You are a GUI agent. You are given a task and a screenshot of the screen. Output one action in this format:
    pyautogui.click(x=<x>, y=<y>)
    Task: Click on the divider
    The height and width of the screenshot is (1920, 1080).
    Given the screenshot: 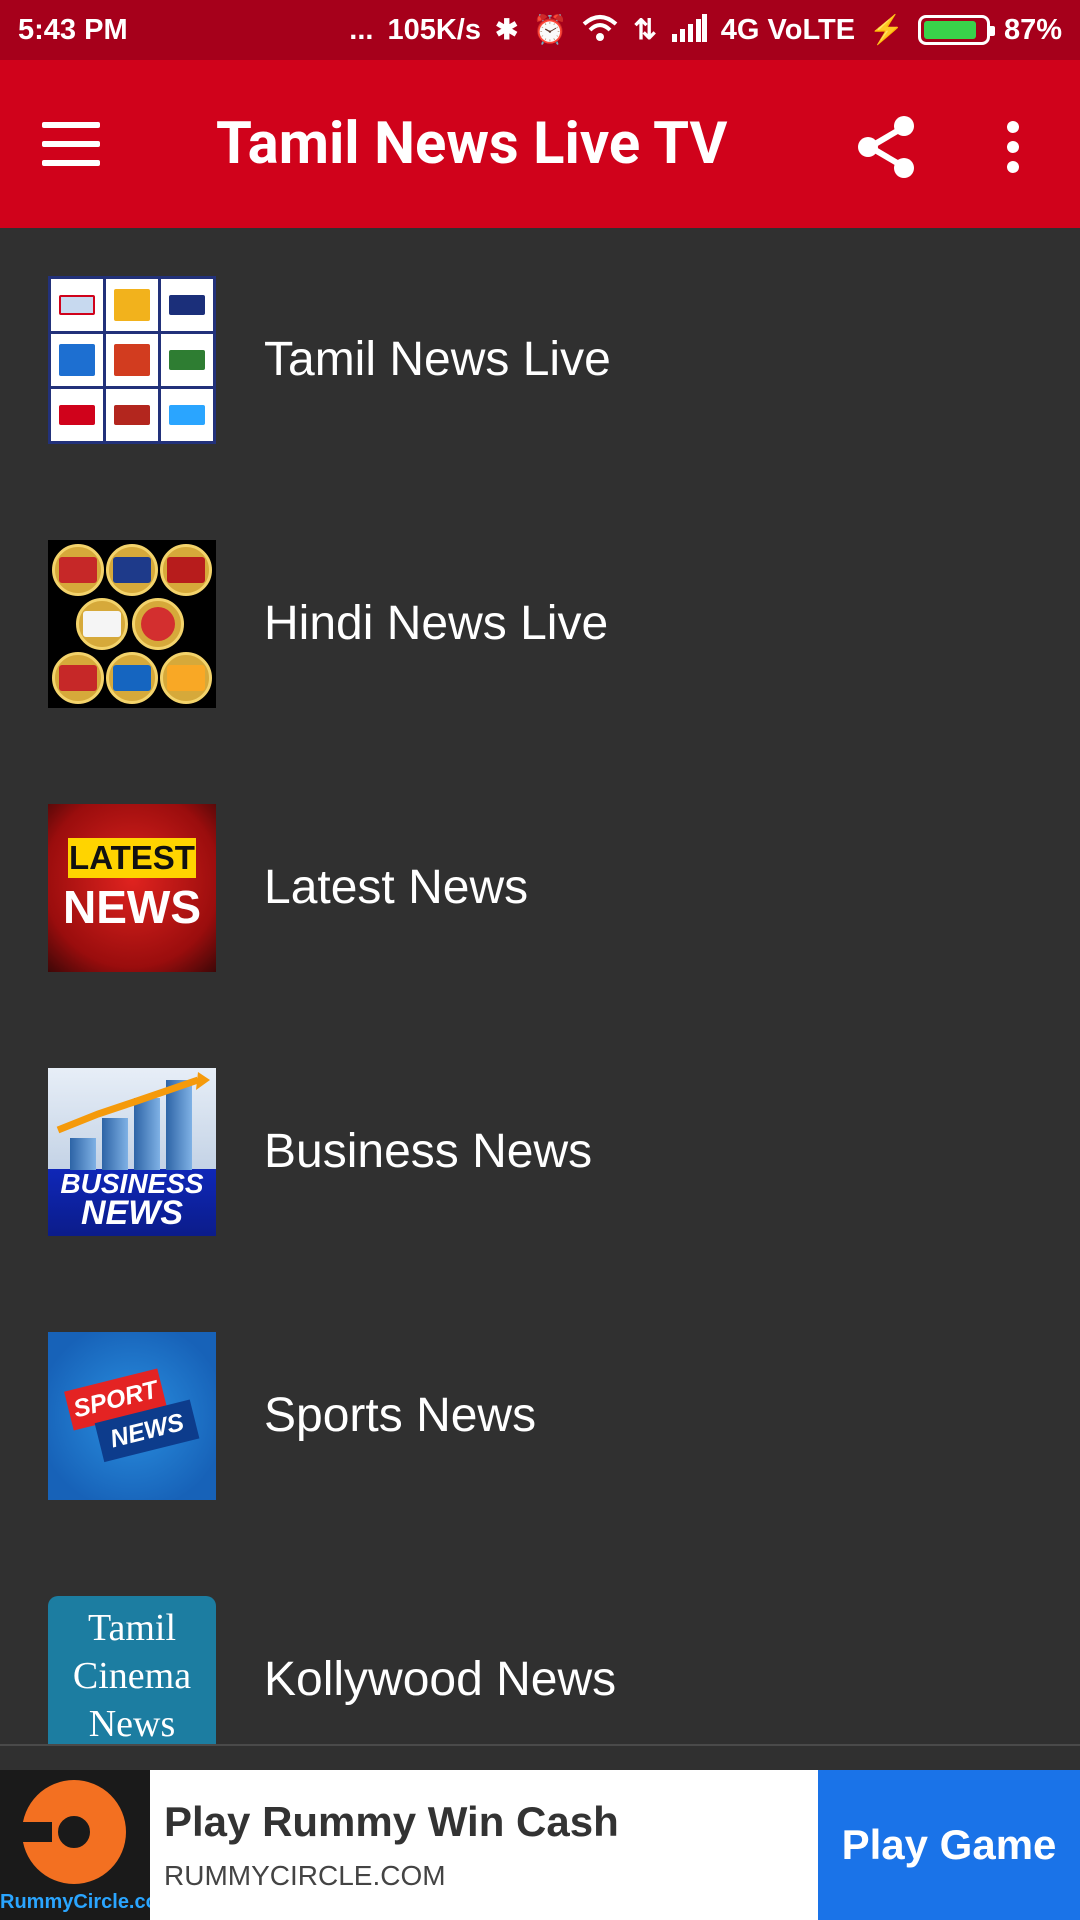 What is the action you would take?
    pyautogui.click(x=540, y=1745)
    